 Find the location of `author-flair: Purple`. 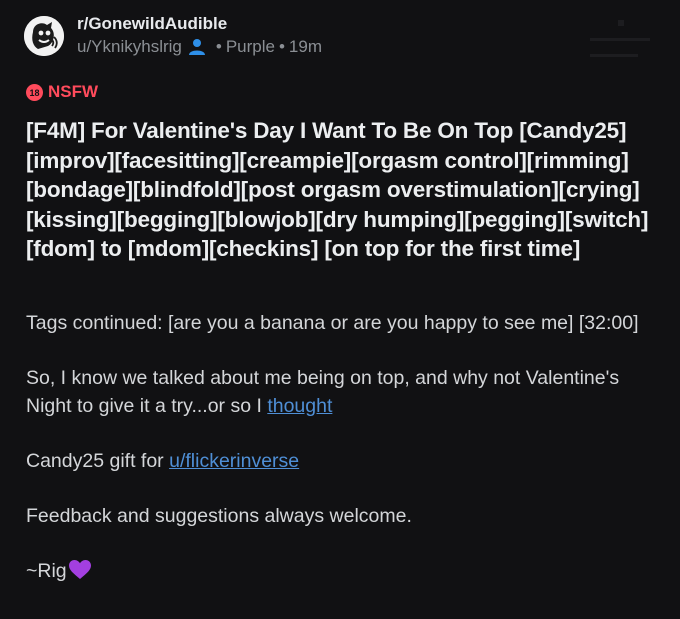

author-flair: Purple is located at coordinates (250, 46).